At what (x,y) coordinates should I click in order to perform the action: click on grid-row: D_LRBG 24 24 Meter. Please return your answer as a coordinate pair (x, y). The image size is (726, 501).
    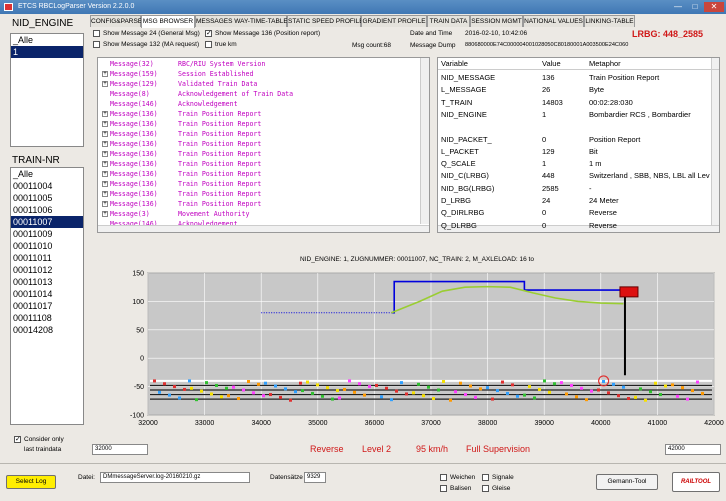
    Looking at the image, I should click on (578, 201).